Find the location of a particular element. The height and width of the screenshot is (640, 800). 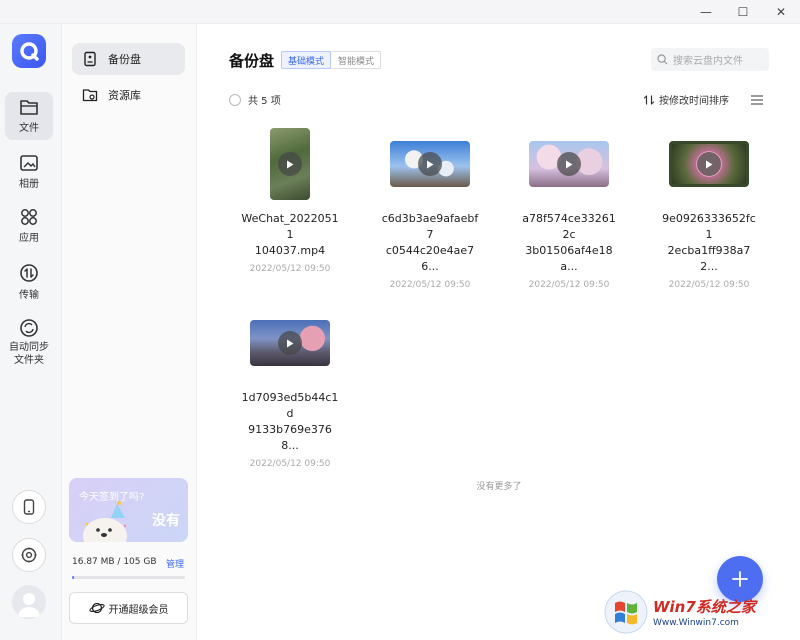

transfer-icon is located at coordinates (29, 273).